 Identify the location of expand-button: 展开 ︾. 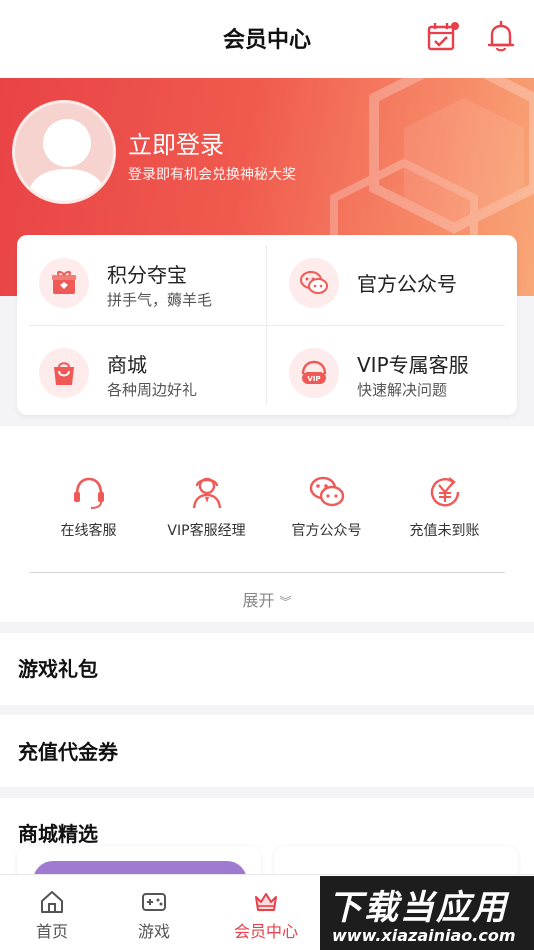
(267, 599).